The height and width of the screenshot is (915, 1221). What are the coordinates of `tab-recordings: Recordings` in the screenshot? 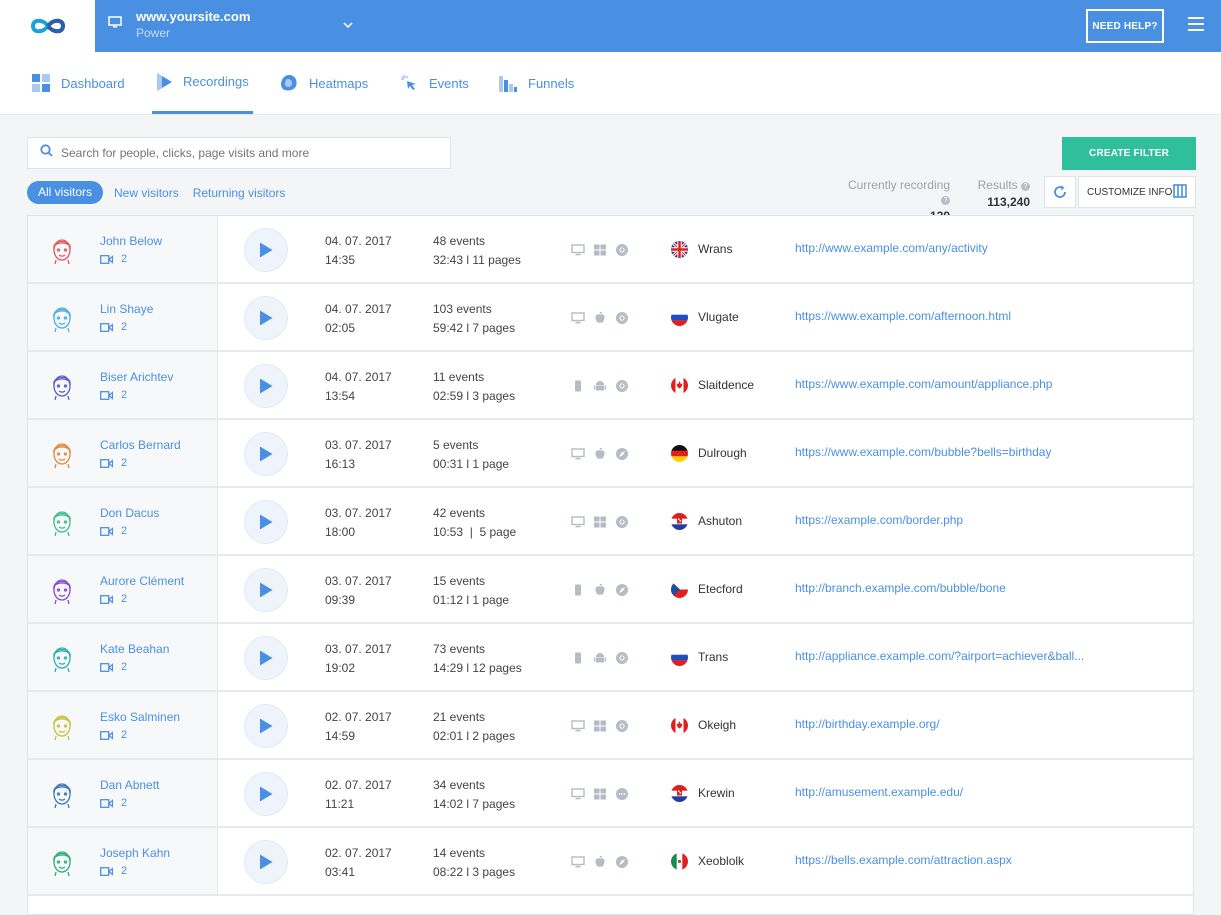 It's located at (202, 83).